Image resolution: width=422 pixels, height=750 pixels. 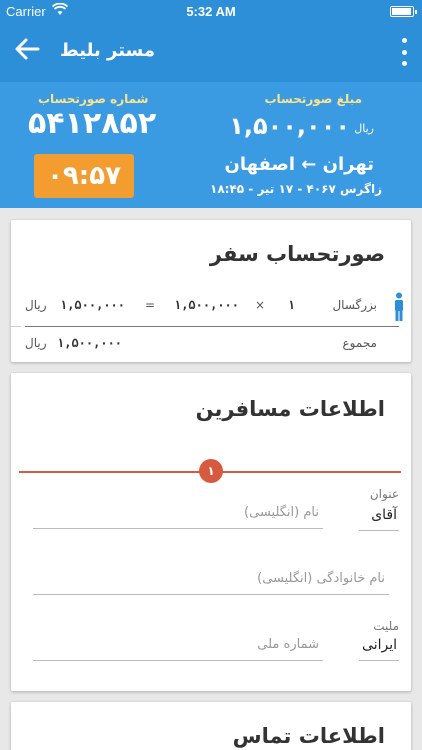 What do you see at coordinates (206, 305) in the screenshot?
I see `unit-price: ۱,۵۰۰,۰۰۰` at bounding box center [206, 305].